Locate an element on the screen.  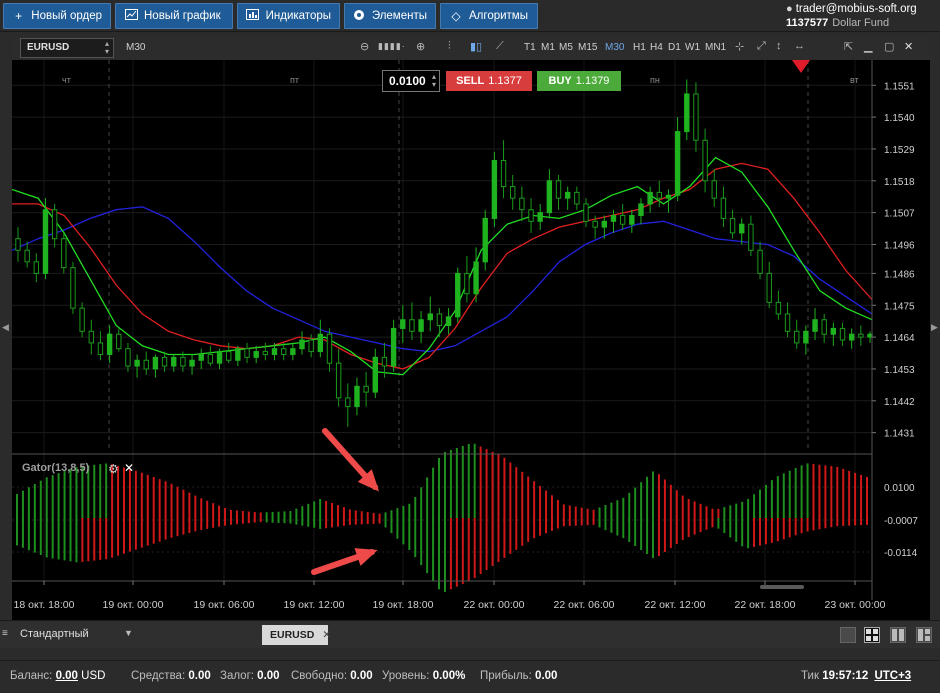
symbol-select: EURUSD ▴ ▾ is located at coordinates (67, 48).